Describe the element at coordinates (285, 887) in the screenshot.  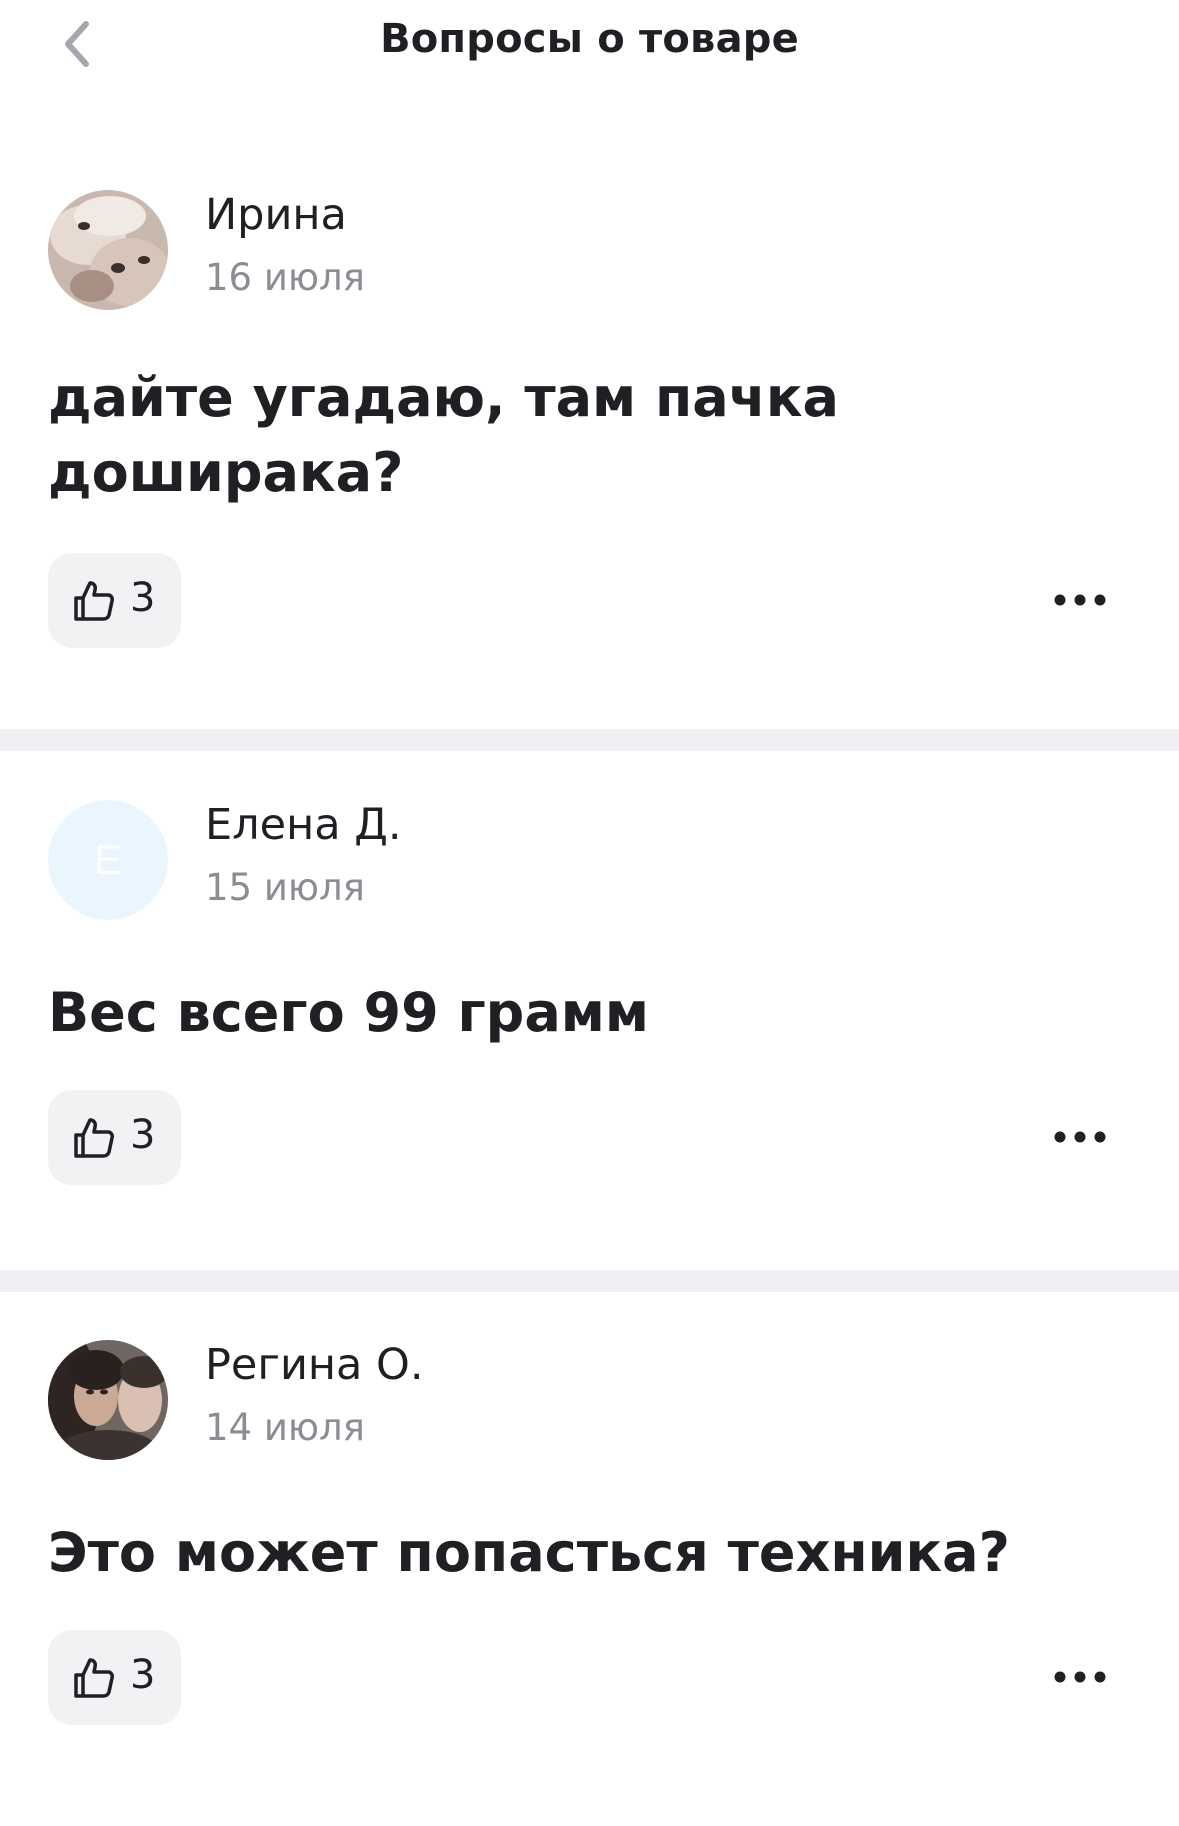
I see `question-date: 15 июля` at that location.